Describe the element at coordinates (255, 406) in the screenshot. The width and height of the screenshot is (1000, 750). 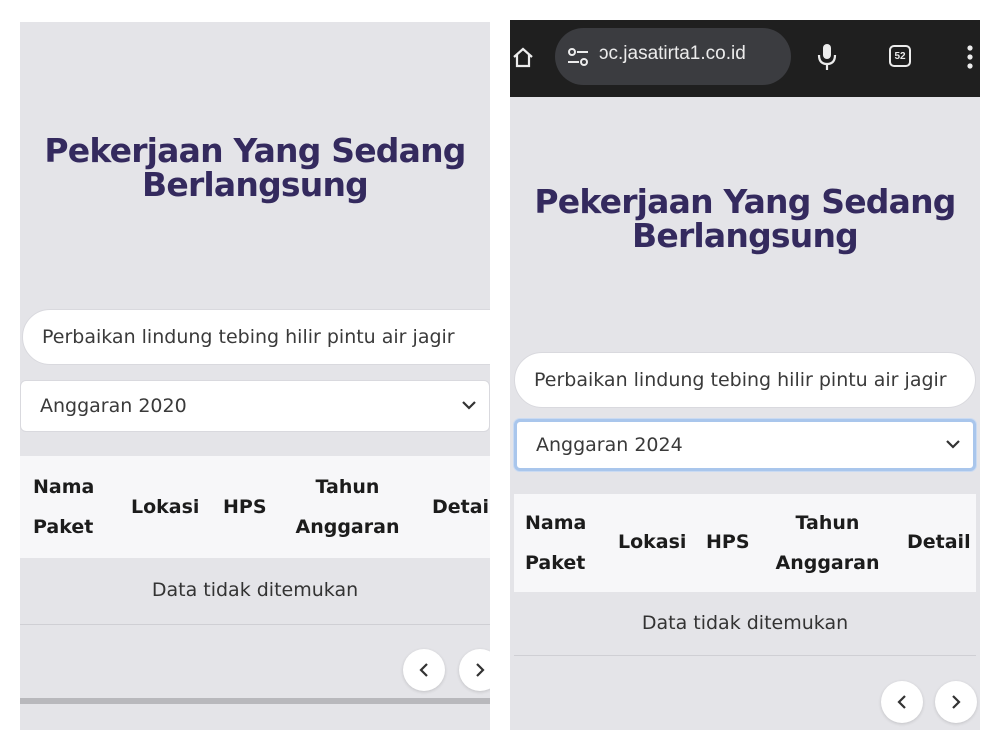
I see `year-select: Anggaran 2020` at that location.